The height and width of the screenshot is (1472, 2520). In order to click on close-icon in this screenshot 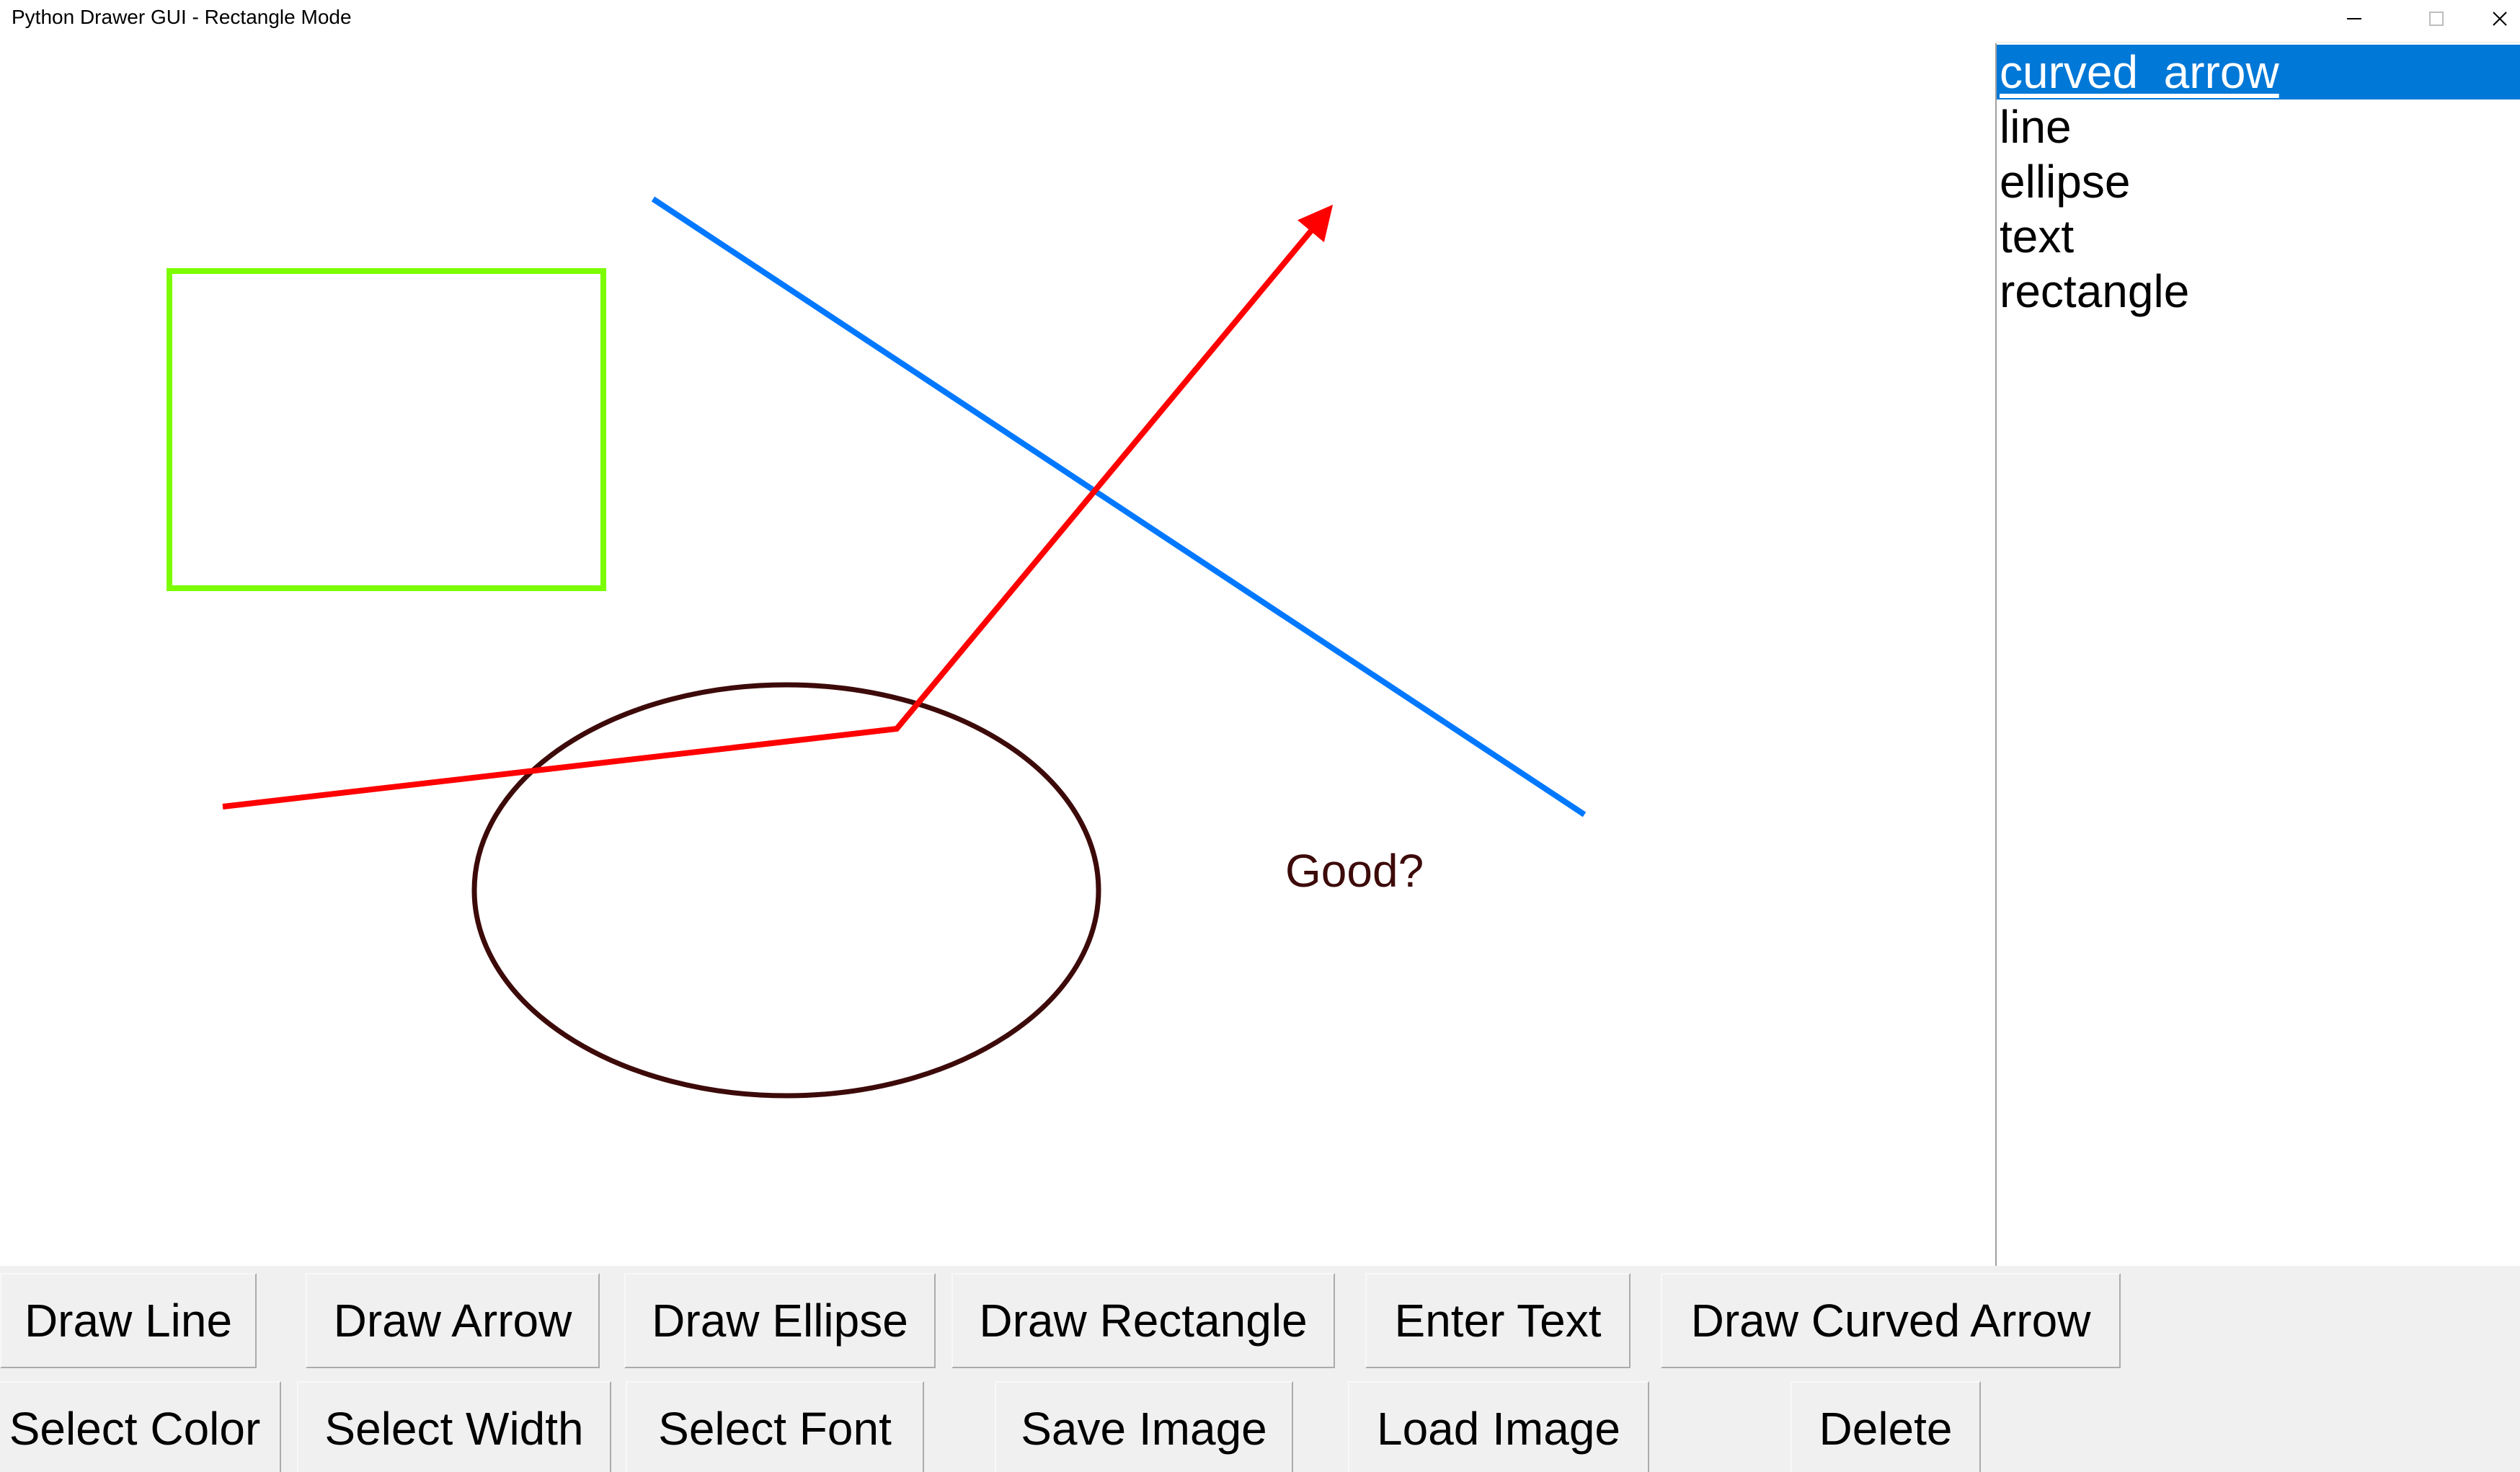, I will do `click(2500, 19)`.